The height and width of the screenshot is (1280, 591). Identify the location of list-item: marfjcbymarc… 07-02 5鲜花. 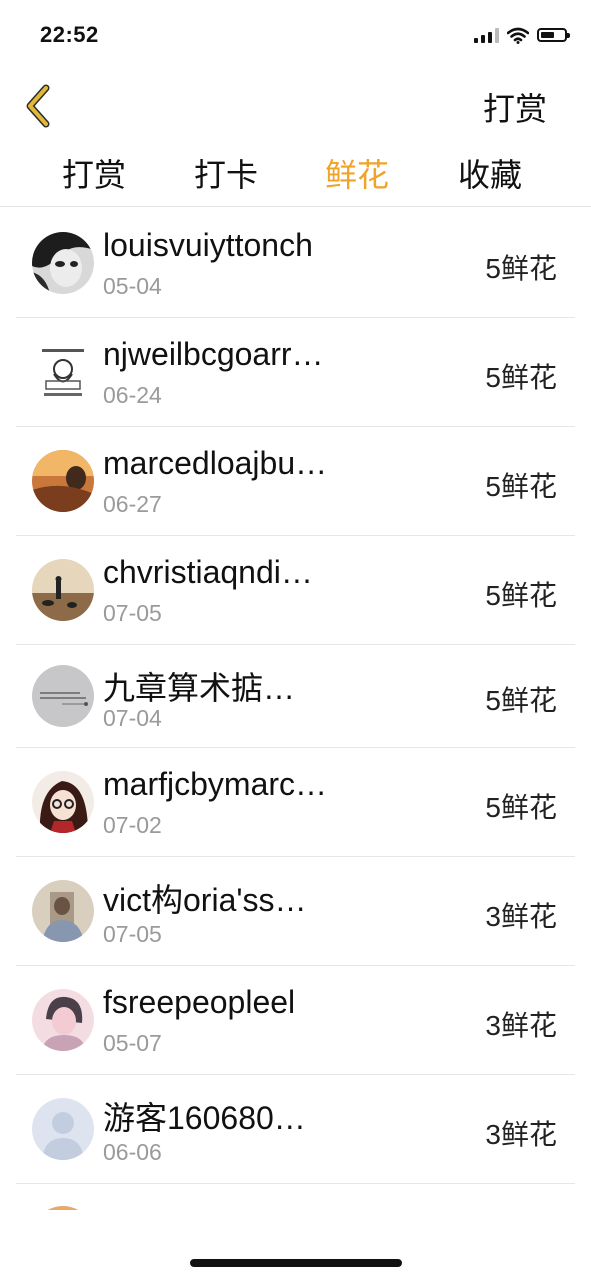
(295, 802).